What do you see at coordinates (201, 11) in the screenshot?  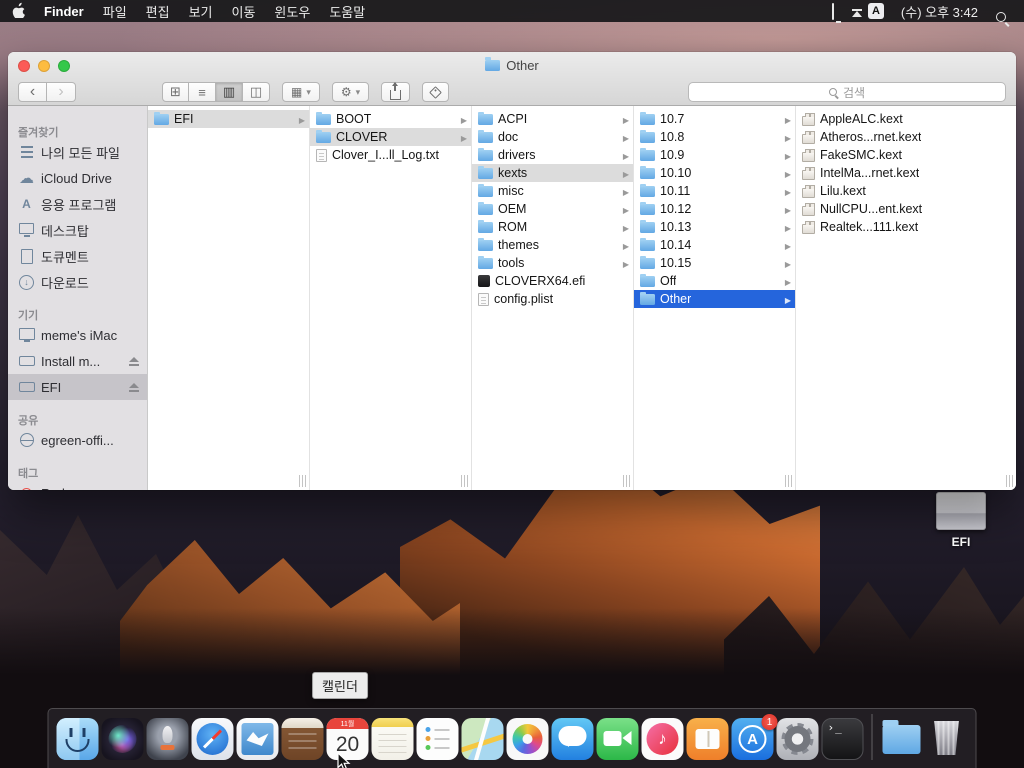 I see `menu-item: 보기` at bounding box center [201, 11].